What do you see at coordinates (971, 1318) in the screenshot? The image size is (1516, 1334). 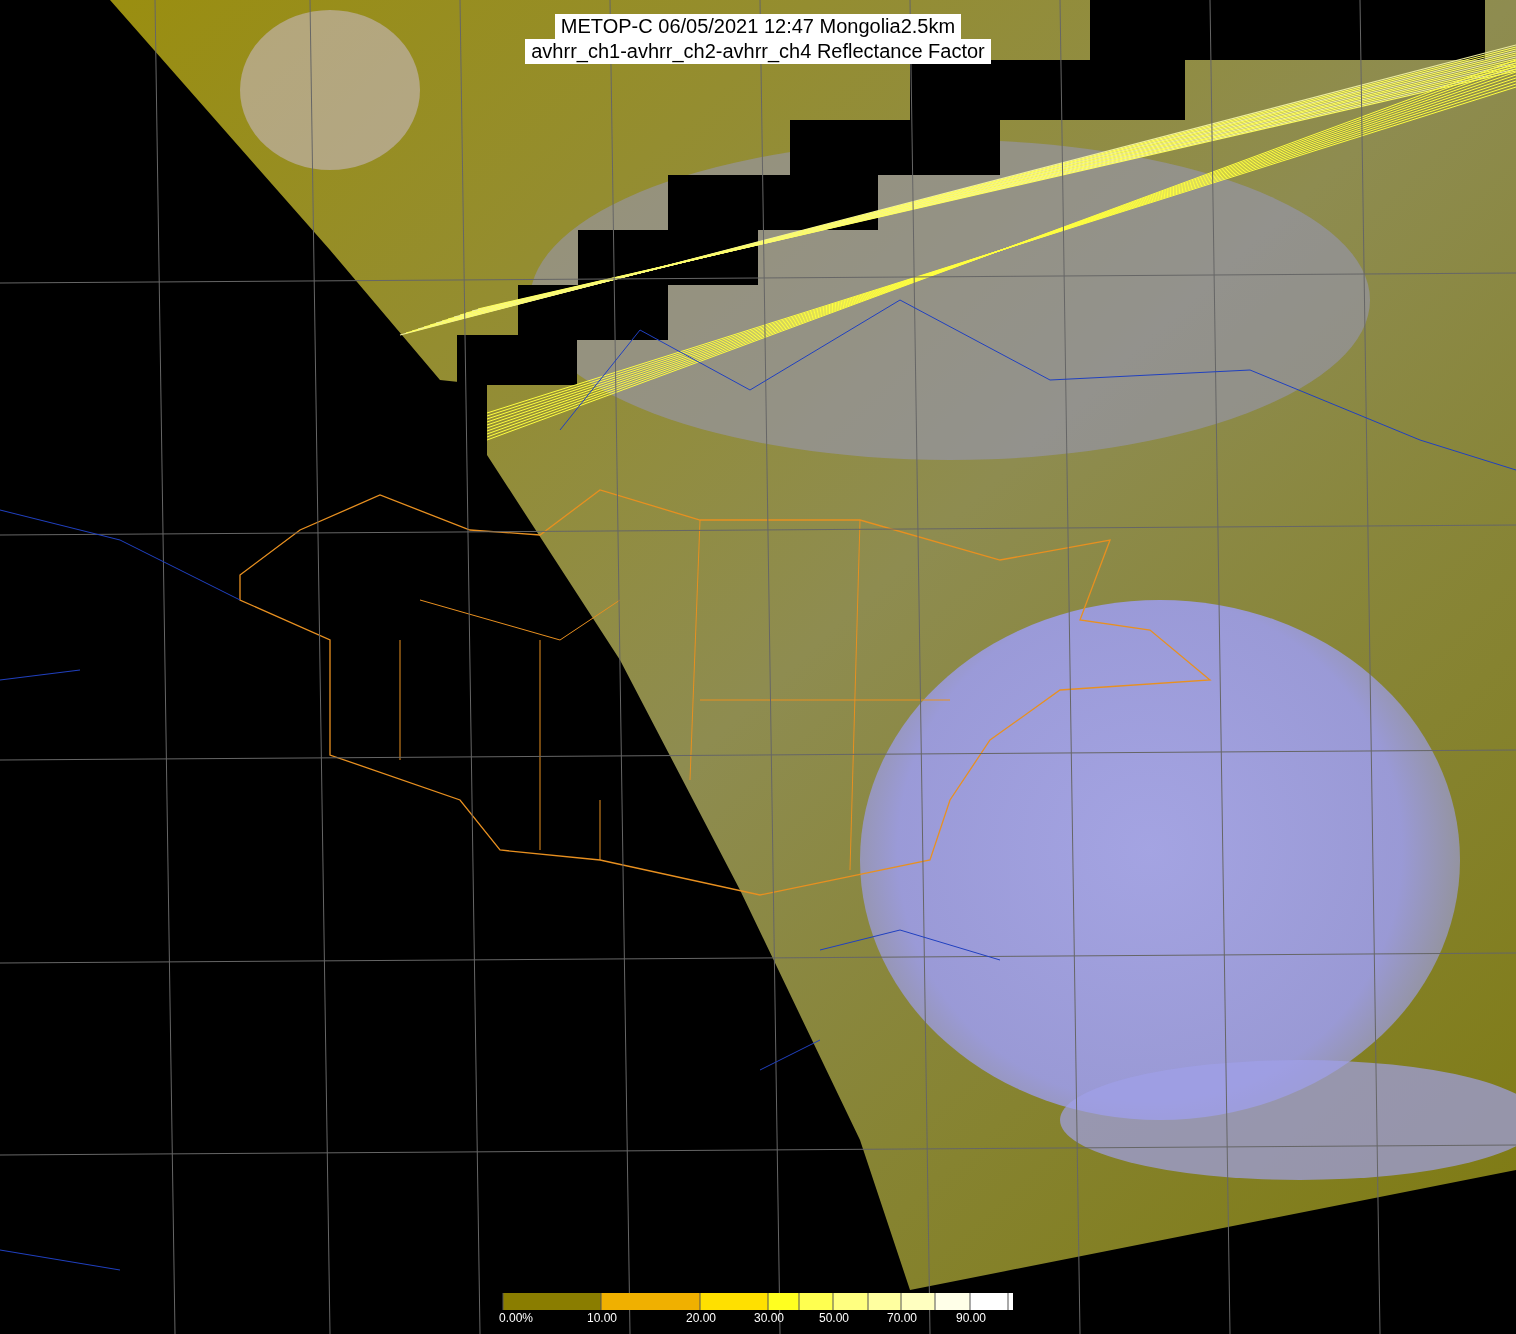 I see `scale-label: 90.00` at bounding box center [971, 1318].